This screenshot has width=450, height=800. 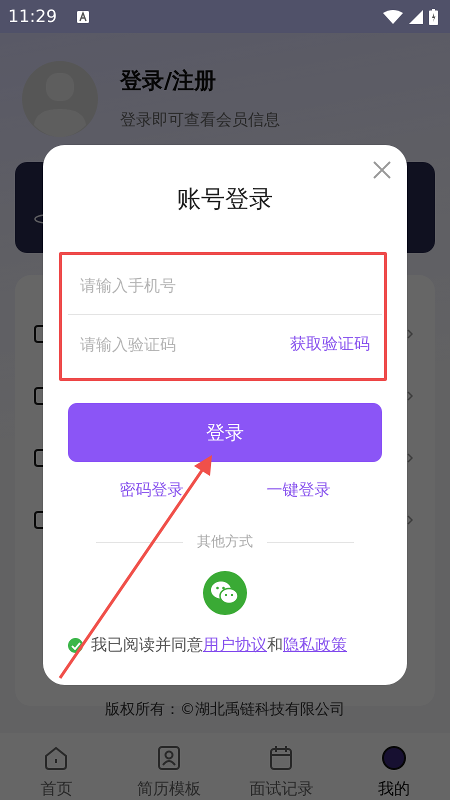 What do you see at coordinates (433, 16) in the screenshot?
I see `battery-icon` at bounding box center [433, 16].